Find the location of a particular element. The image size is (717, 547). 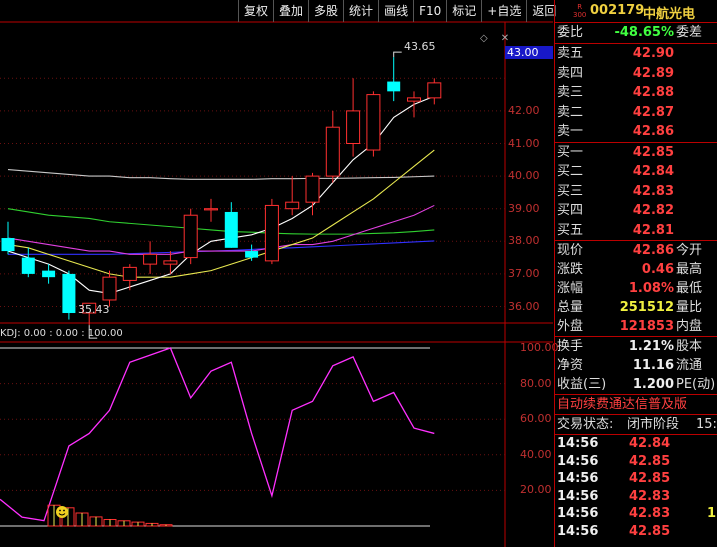

stat-value: 1.21% is located at coordinates (651, 346).